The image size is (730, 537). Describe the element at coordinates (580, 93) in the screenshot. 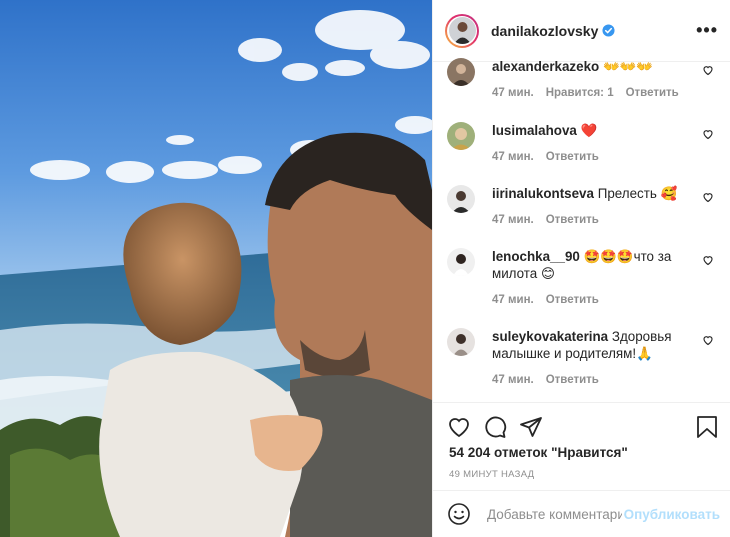

I see `comment-likes-count: Нравится: 1` at that location.